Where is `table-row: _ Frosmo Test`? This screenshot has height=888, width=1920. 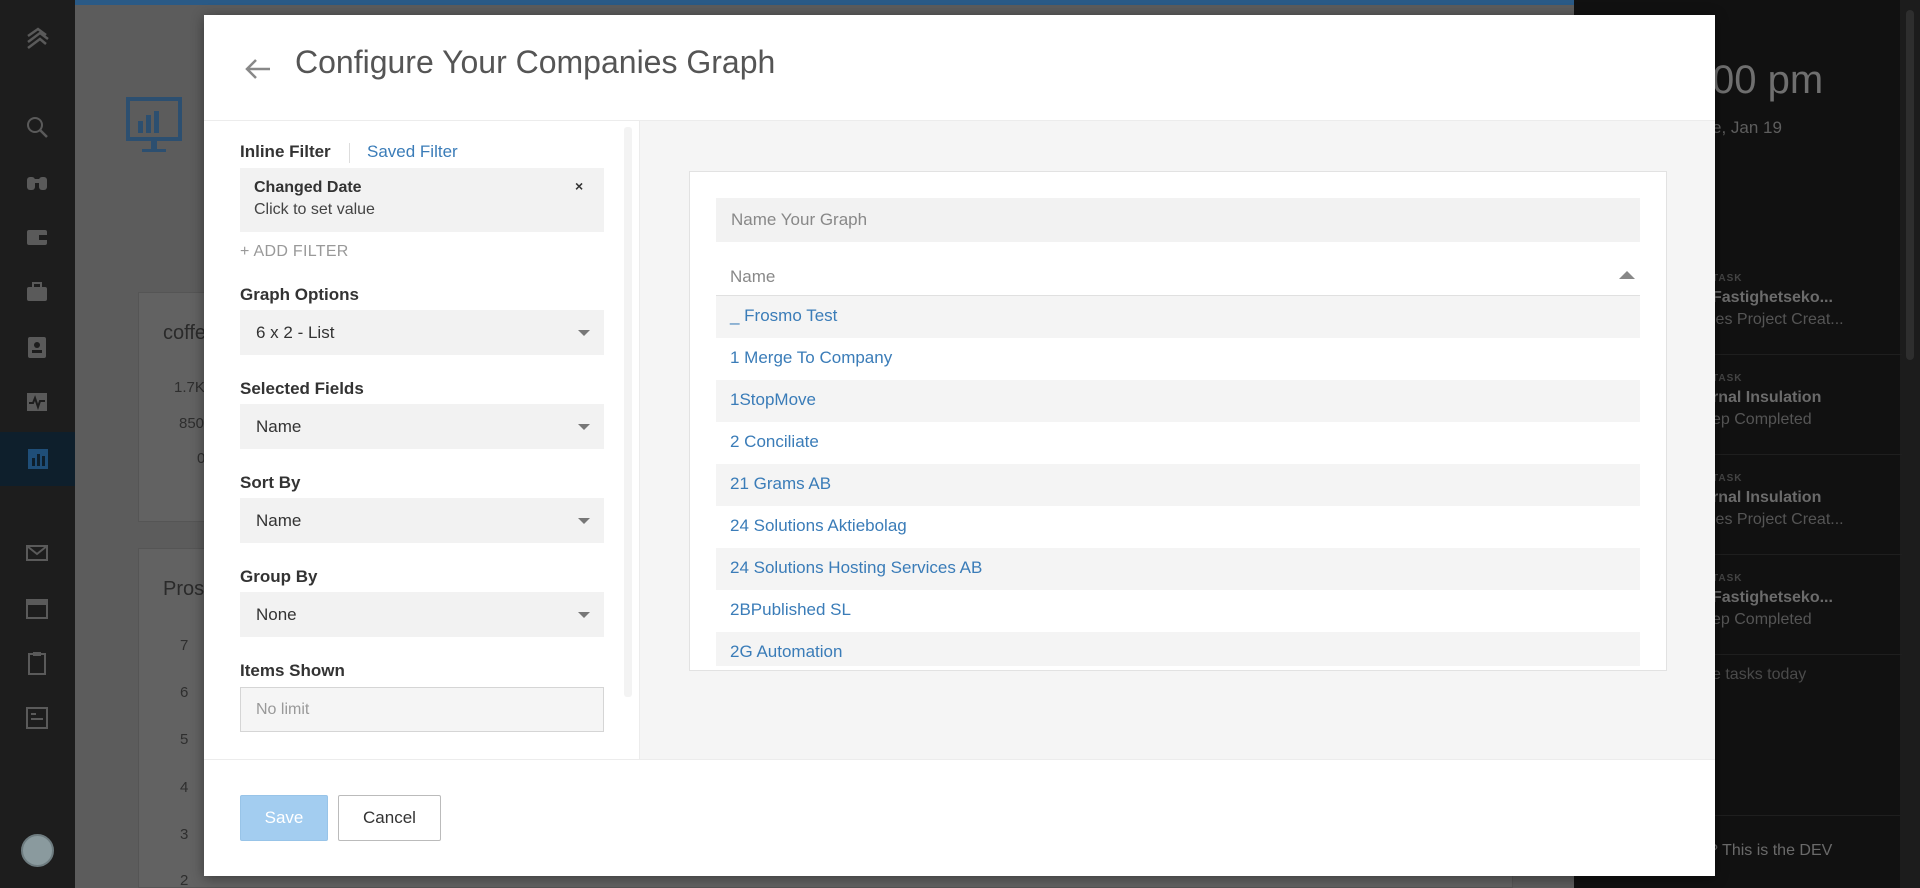 table-row: _ Frosmo Test is located at coordinates (1178, 317).